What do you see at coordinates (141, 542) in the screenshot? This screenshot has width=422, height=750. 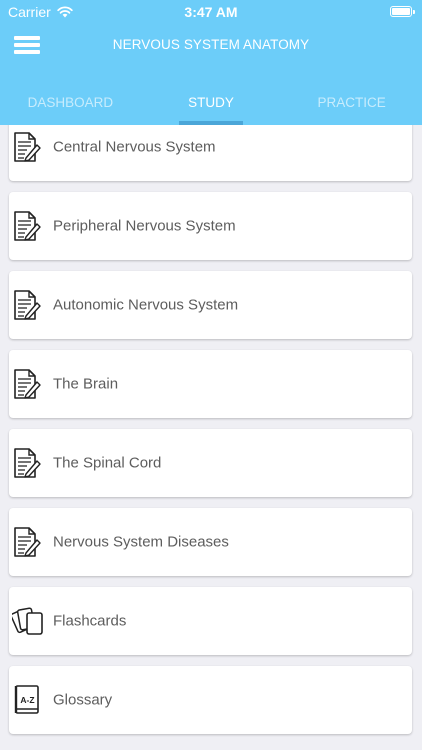 I see `list-item-label: Nervous System Diseases` at bounding box center [141, 542].